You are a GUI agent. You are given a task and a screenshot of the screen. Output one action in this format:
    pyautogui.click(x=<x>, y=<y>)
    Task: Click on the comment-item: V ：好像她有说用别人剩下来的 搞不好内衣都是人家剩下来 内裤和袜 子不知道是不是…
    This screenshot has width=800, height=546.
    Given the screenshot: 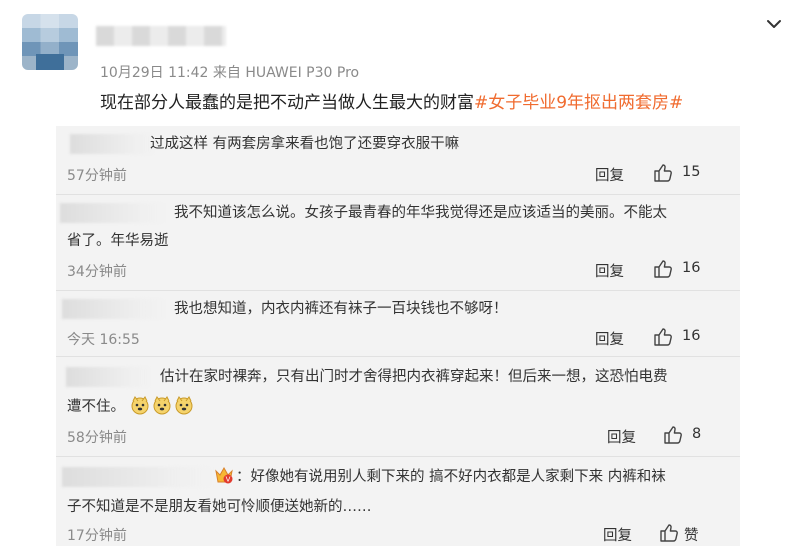 What is the action you would take?
    pyautogui.click(x=398, y=501)
    